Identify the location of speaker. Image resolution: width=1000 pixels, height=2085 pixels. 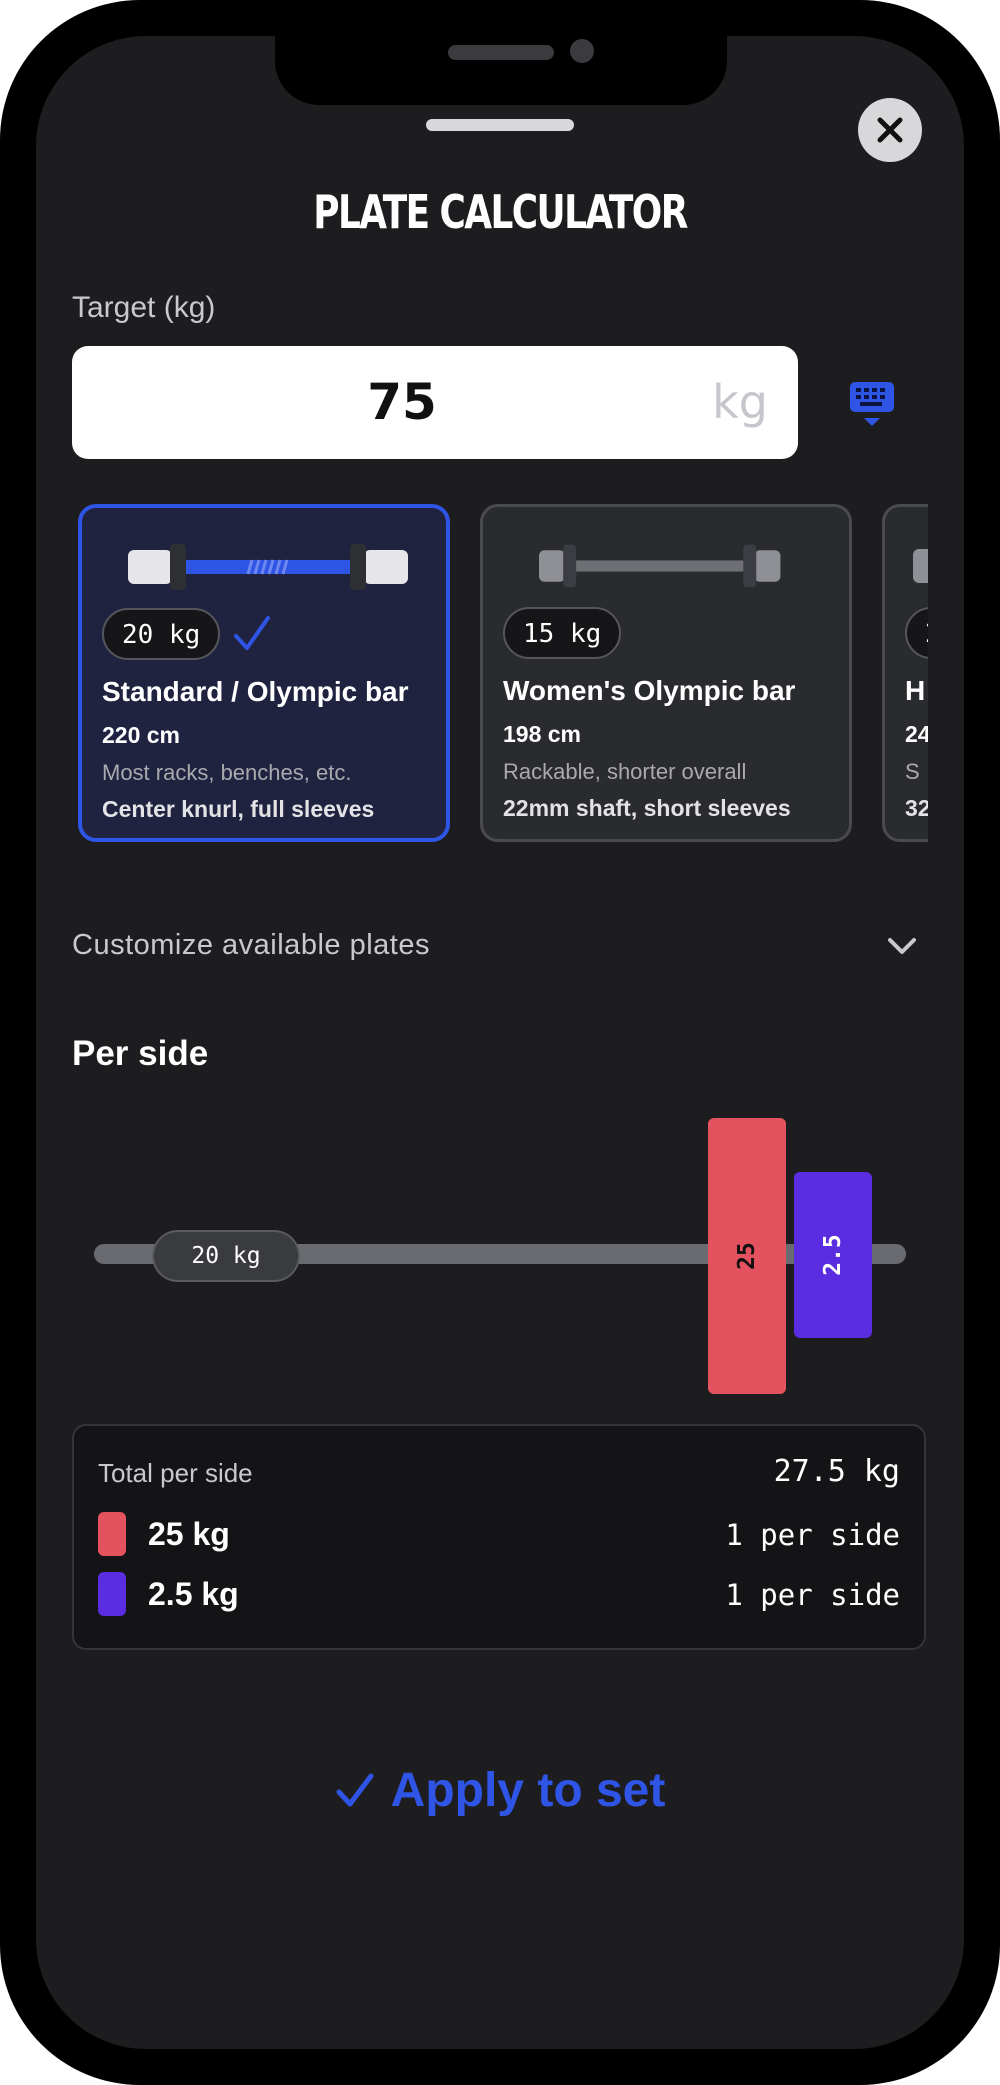
(501, 52).